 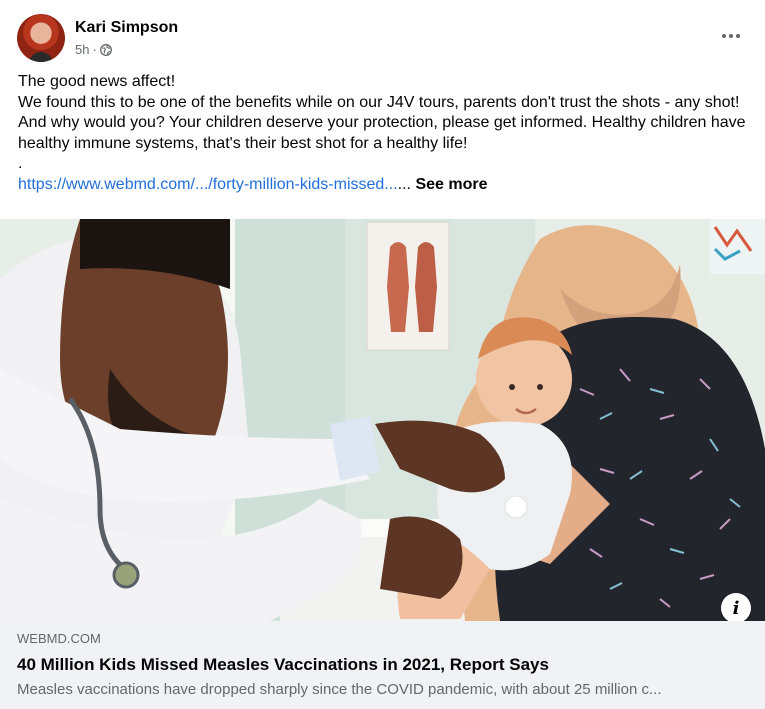 I want to click on post-header: Kari Simpson 5h ·, so click(x=97, y=38).